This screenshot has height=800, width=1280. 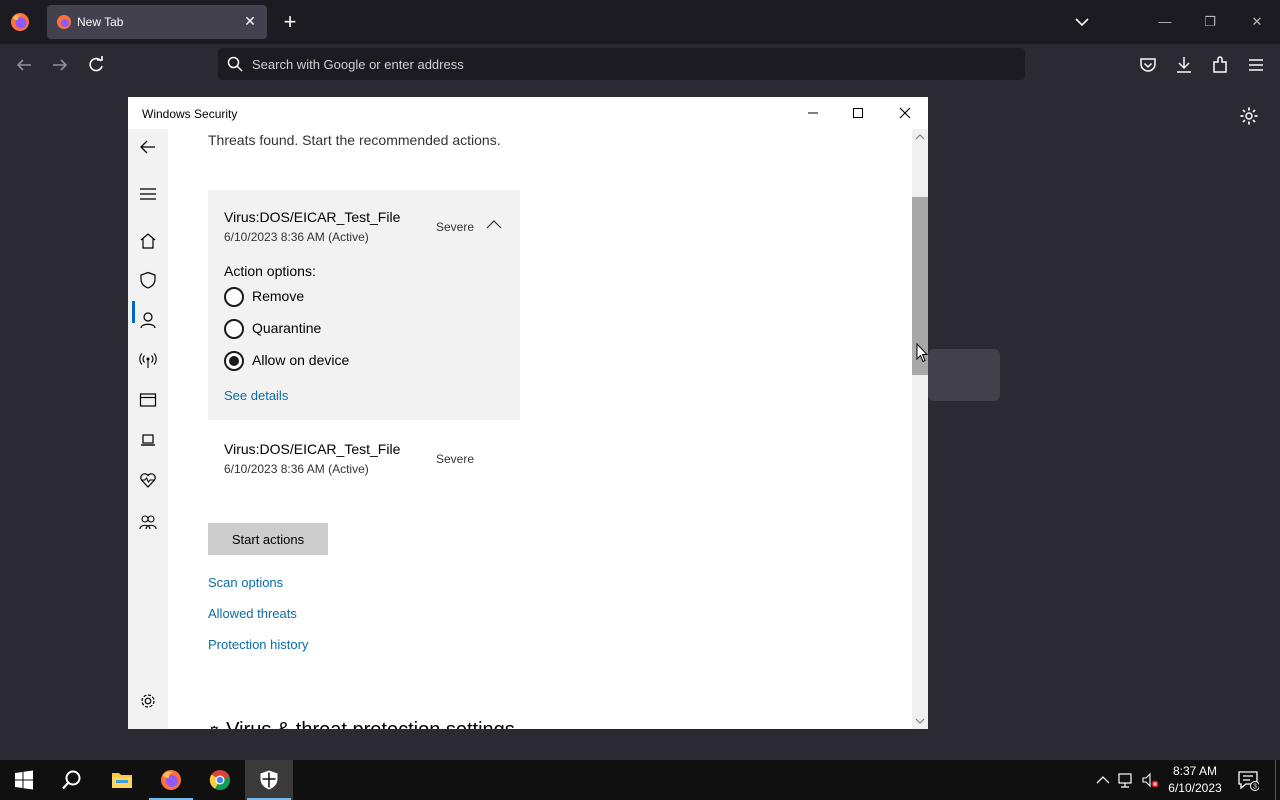 I want to click on folder-icon, so click(x=122, y=780).